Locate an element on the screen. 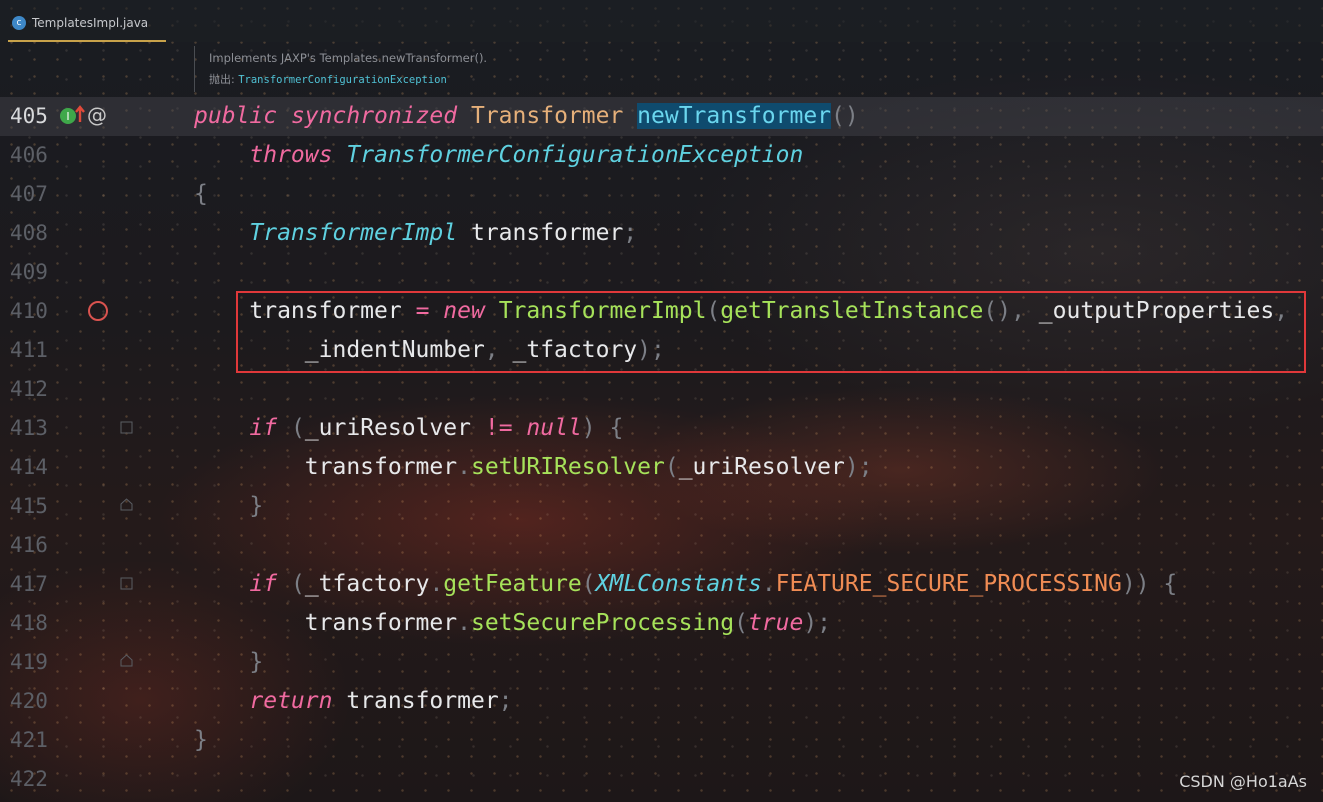 This screenshot has height=802, width=1323. method-call: setURIResolver is located at coordinates (567, 467).